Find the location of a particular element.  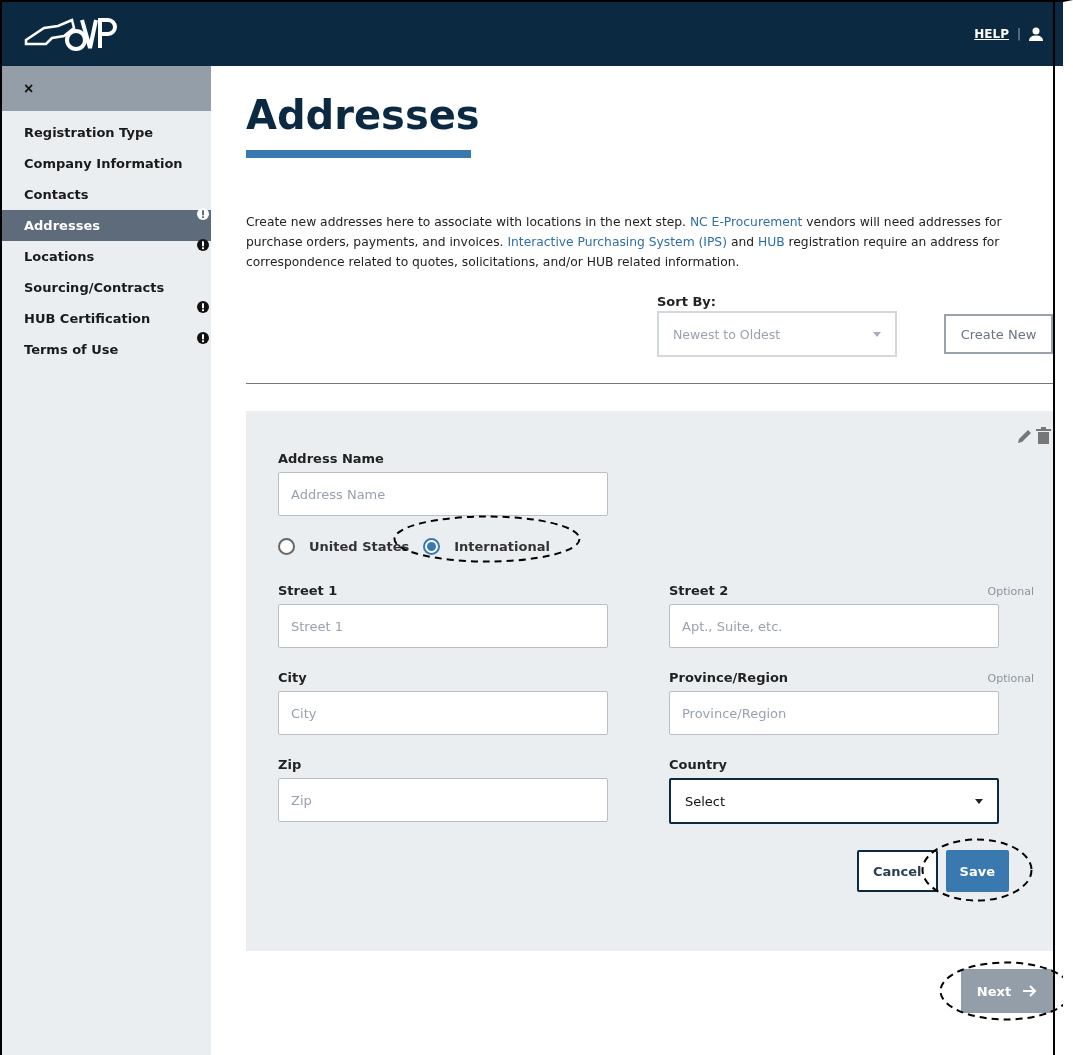

cancel-button: Cancel is located at coordinates (897, 871).